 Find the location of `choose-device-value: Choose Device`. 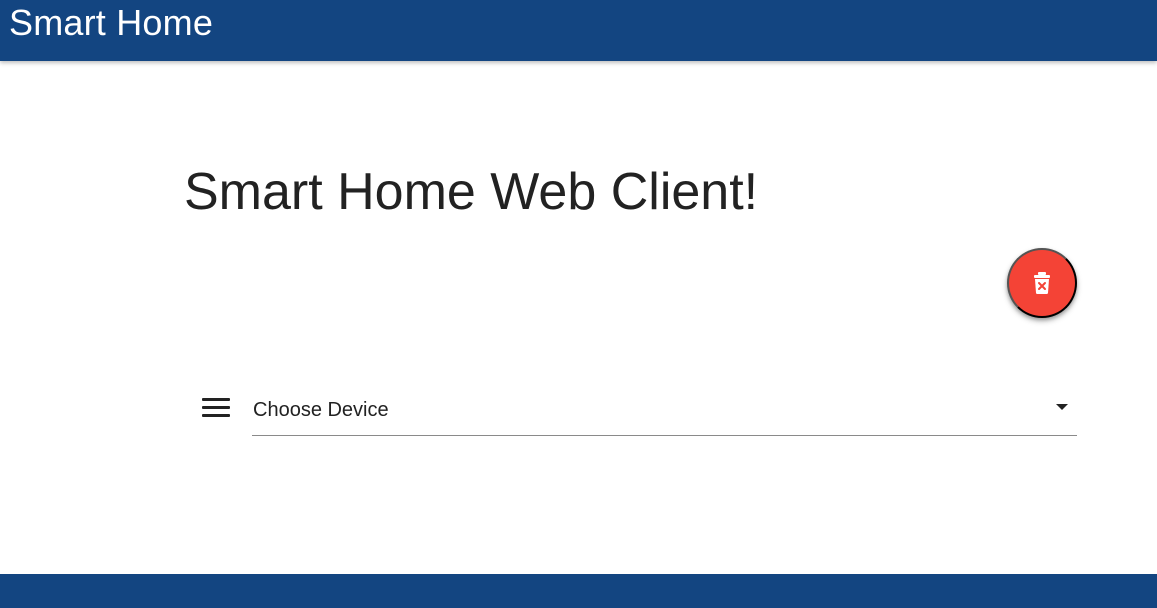

choose-device-value: Choose Device is located at coordinates (321, 410).